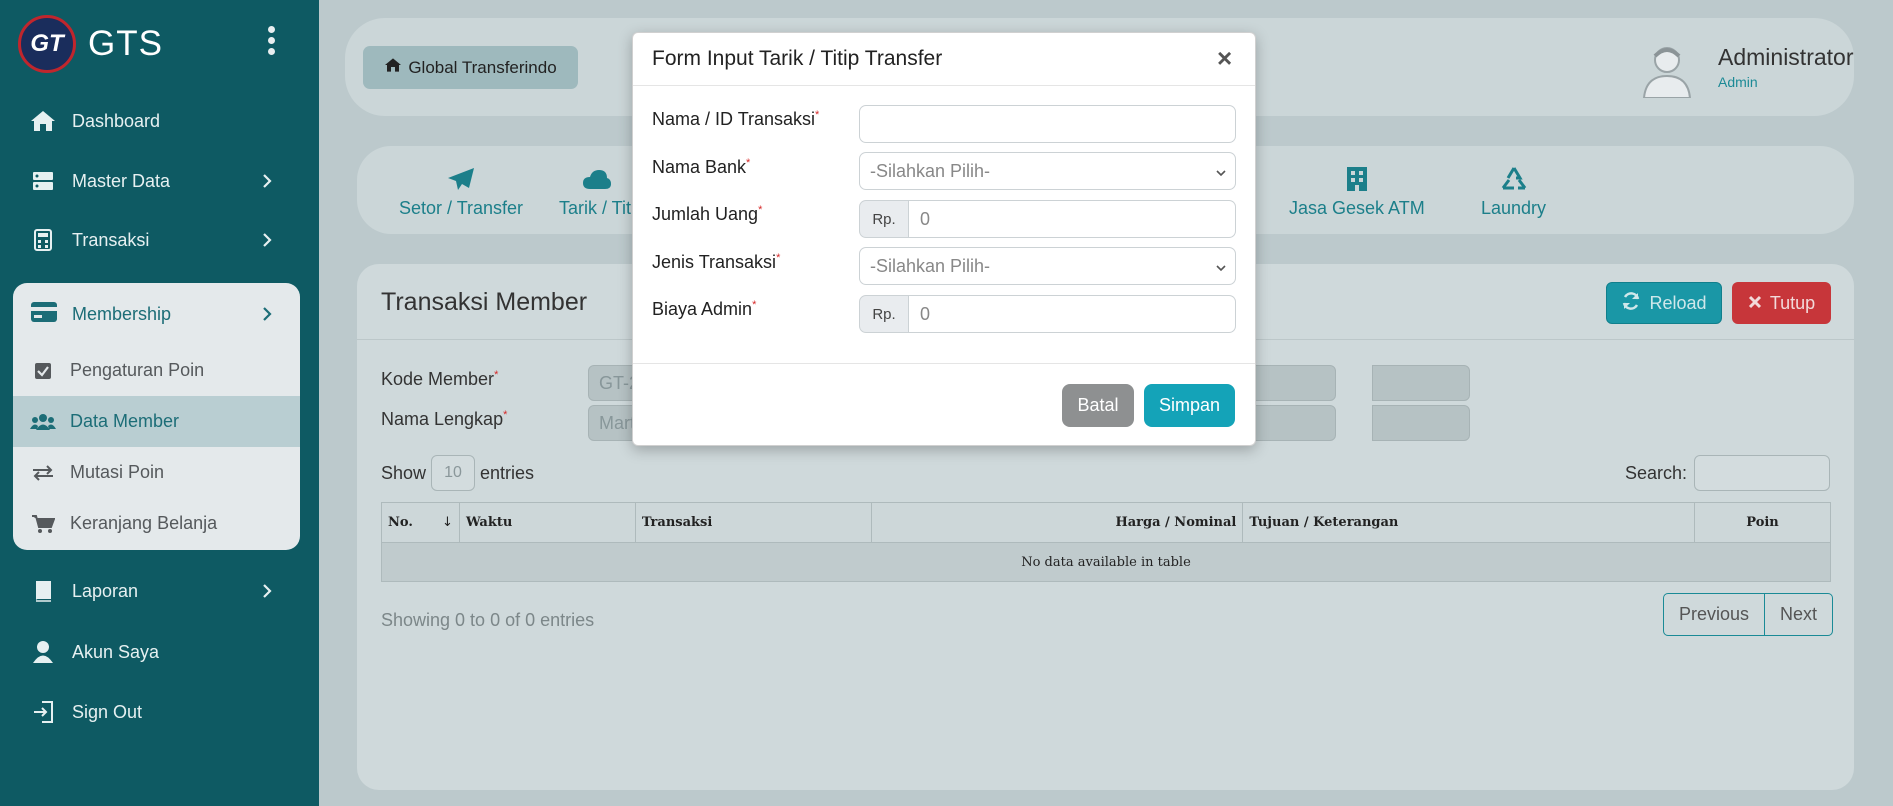  Describe the element at coordinates (43, 652) in the screenshot. I see `user-icon` at that location.